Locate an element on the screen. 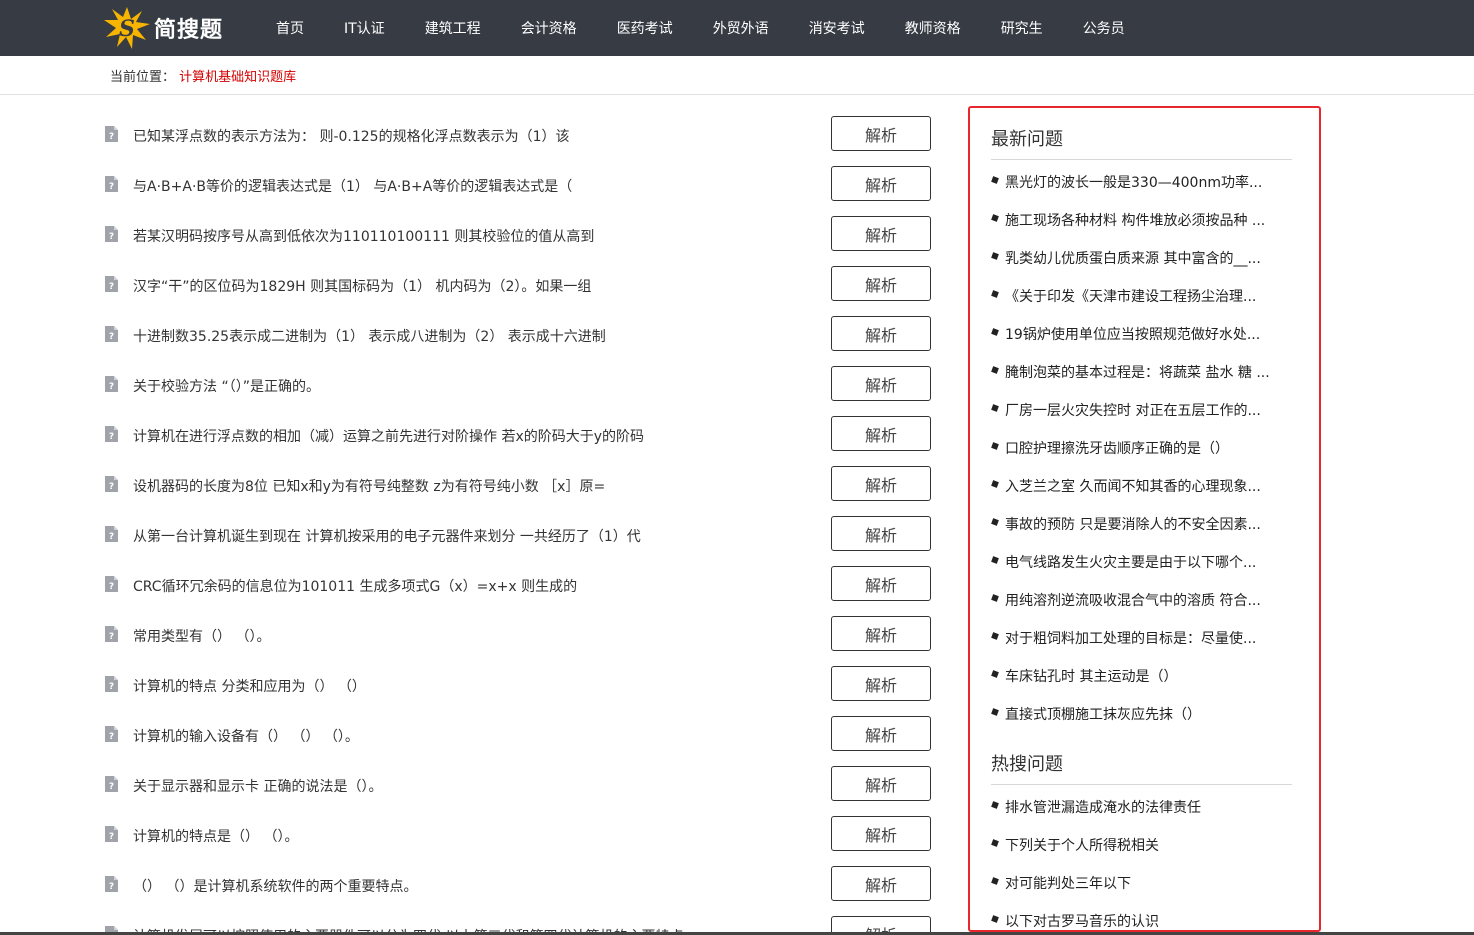 This screenshot has height=935, width=1474. question-row: ? 常用类型有（） （）。 解析 is located at coordinates (520, 635).